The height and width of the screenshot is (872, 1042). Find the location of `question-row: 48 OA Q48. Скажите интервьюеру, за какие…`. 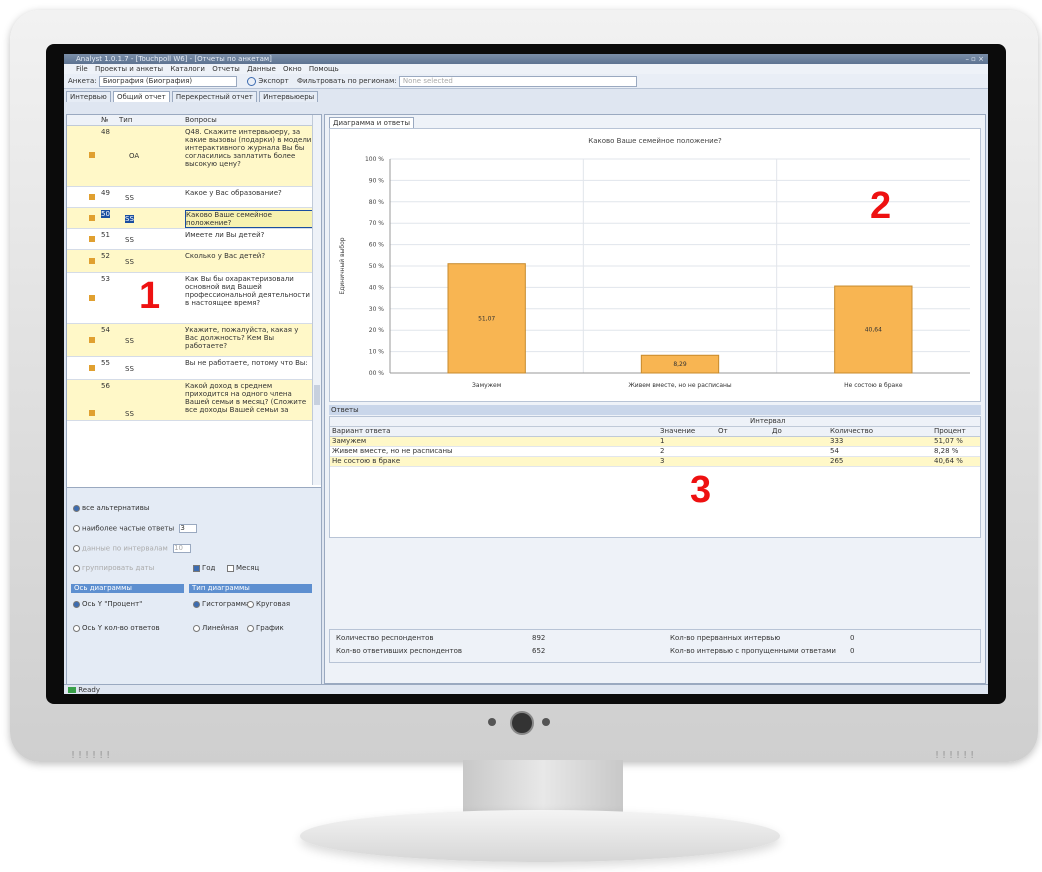

question-row: 48 OA Q48. Скажите интервьюеру, за какие… is located at coordinates (194, 156).